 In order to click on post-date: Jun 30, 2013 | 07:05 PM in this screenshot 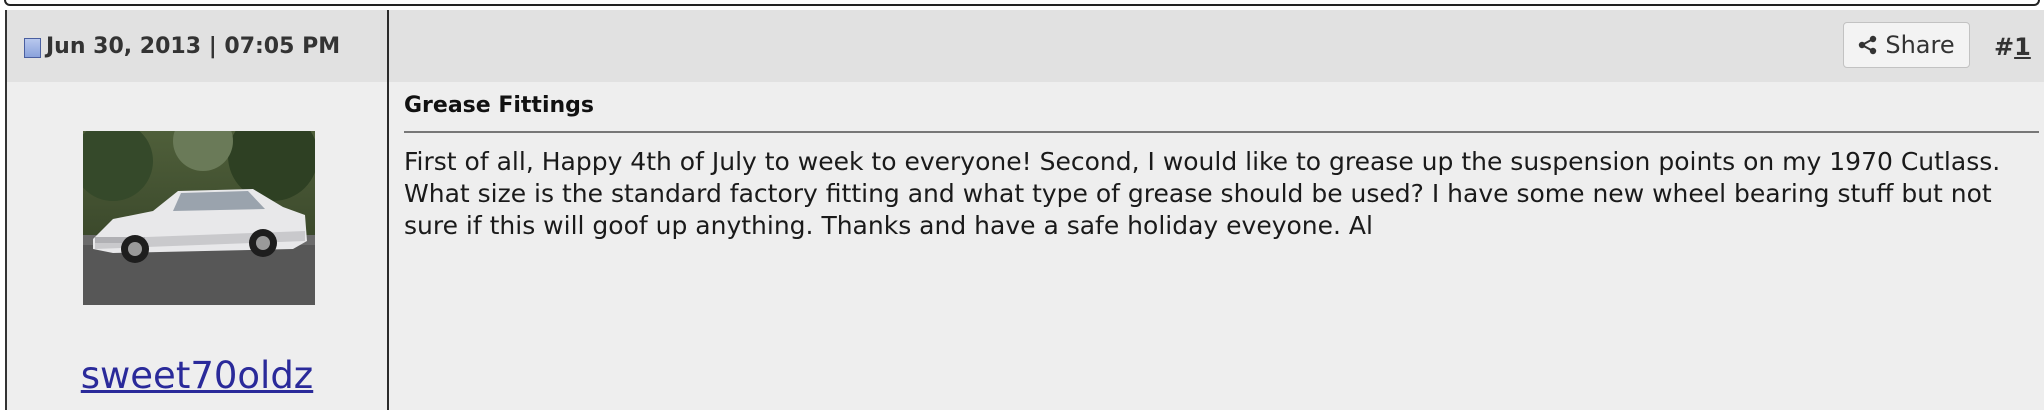, I will do `click(182, 46)`.